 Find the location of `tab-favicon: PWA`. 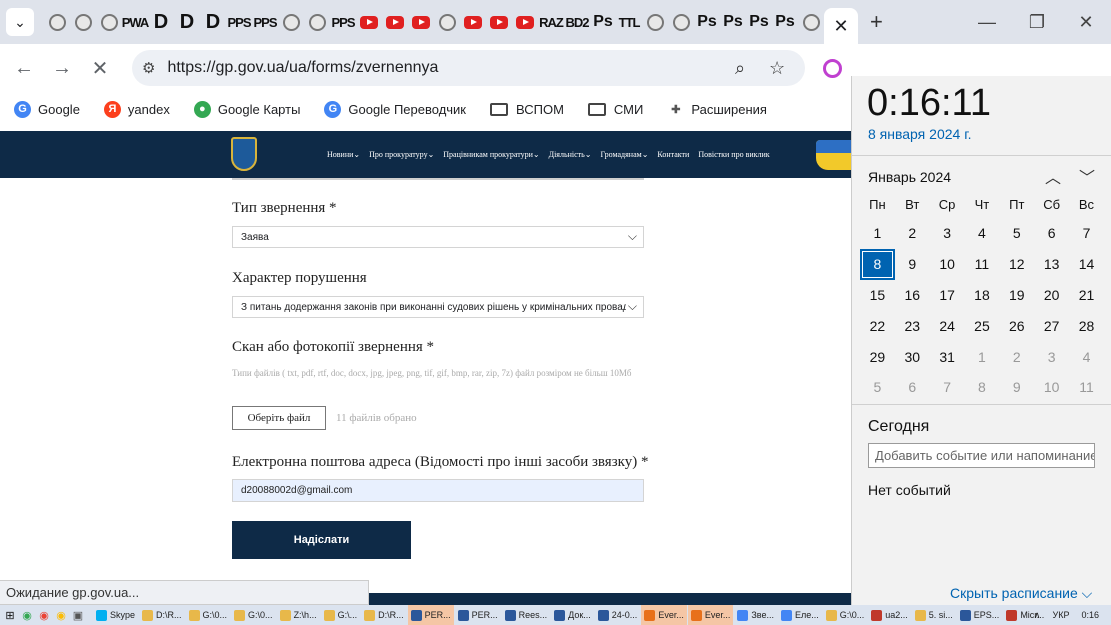

tab-favicon: PWA is located at coordinates (136, 22).